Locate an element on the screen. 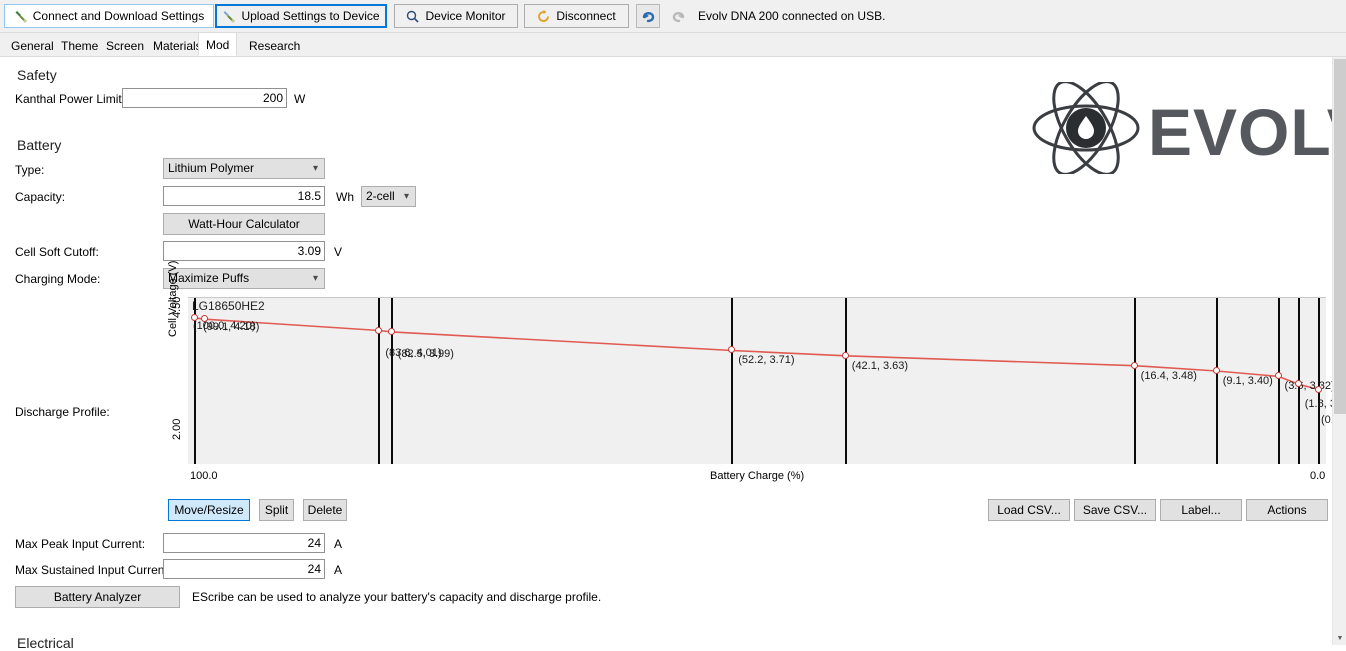 This screenshot has width=1346, height=651. max-peak-input-current-label: Max Peak Input Current: is located at coordinates (80, 544).